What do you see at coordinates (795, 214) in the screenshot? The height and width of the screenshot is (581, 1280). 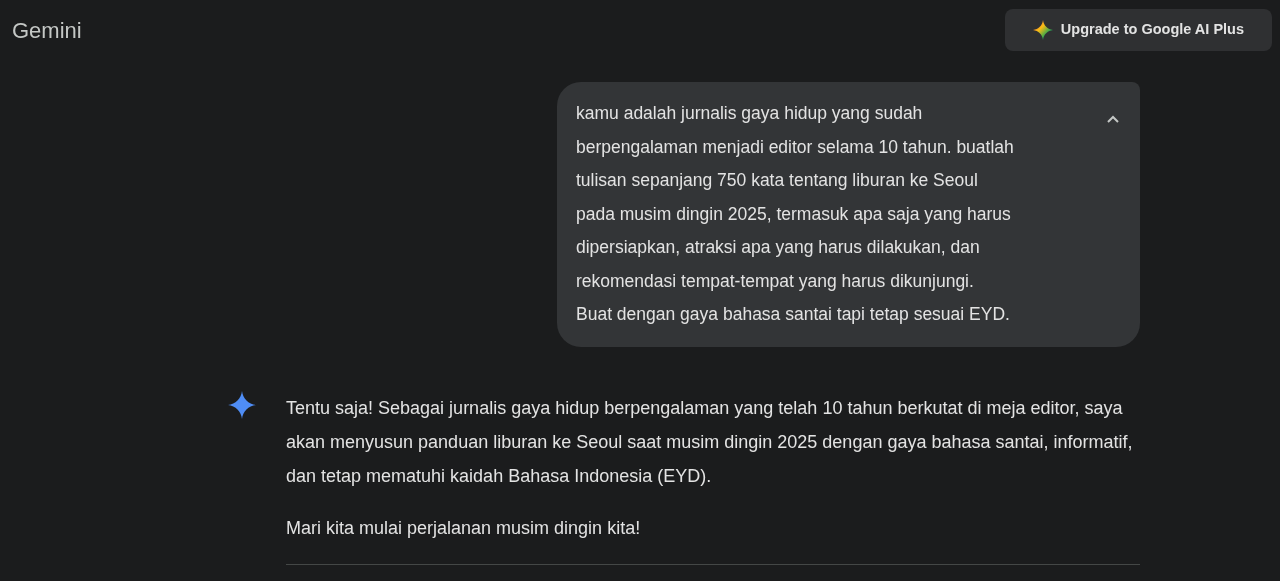 I see `user-prompt-text: kamu adalah jurnalis gaya hidup yang sudah berpengalaman menjadi editor selama 10 tahun. buatlah tulisan sepanjang 750 kata tentang liburan ke Seoul pada musim dingin 2025, termasuk apa saja yang harus dipersiapkan, atraksi apa yang harus dilakukan, dan rekomendasi tempat-tempat yang harus dikunjungi. Buat dengan gaya bahasa santai tapi tetap sesuai EYD.` at bounding box center [795, 214].